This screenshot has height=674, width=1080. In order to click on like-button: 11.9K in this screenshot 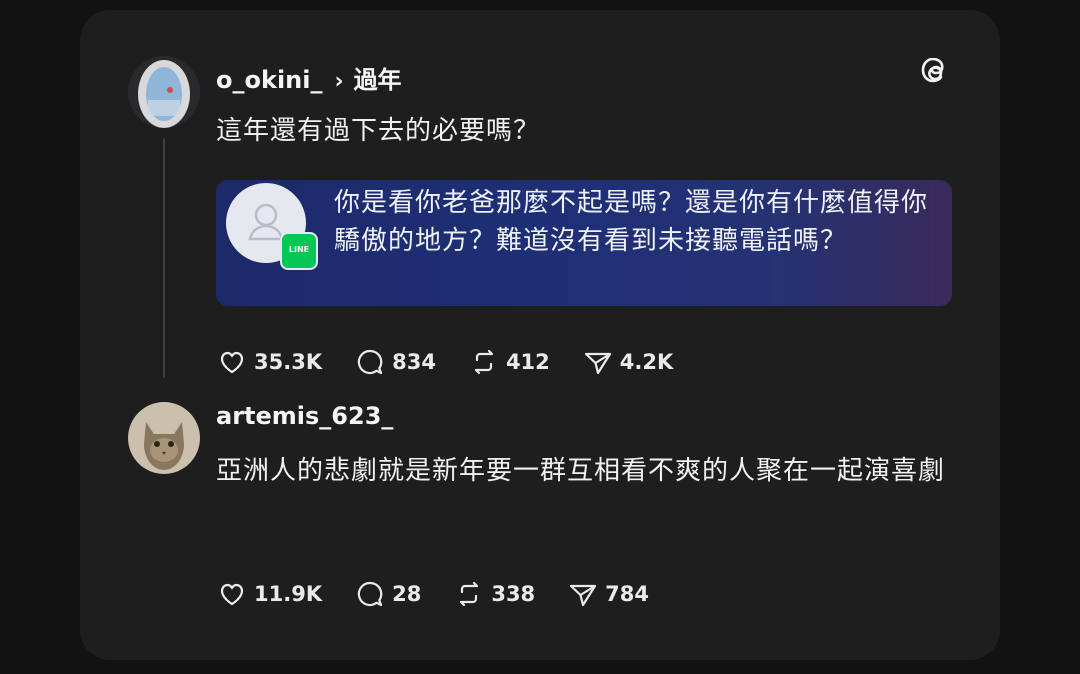, I will do `click(269, 594)`.